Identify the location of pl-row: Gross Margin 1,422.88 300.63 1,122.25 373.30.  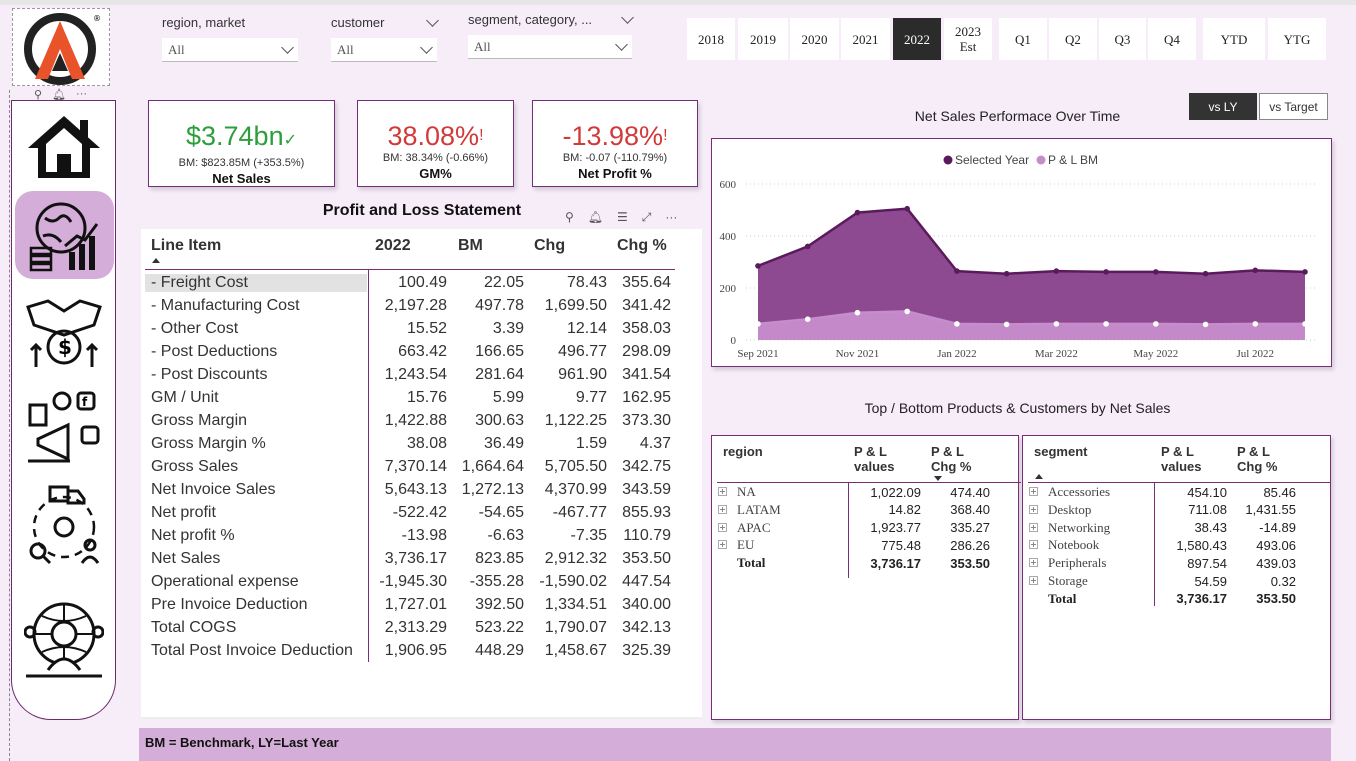
(410, 420).